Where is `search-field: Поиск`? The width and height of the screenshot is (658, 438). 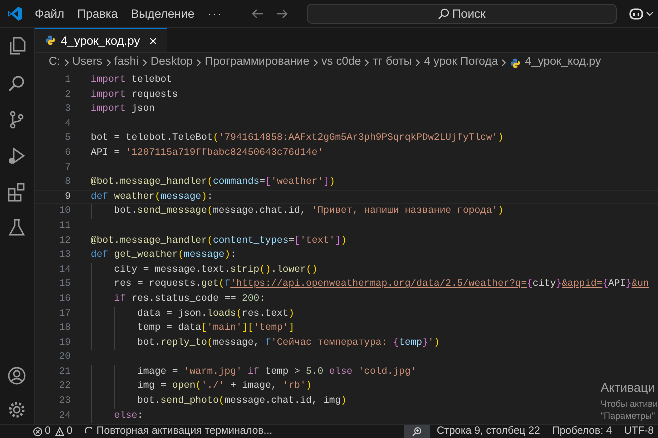
search-field: Поиск is located at coordinates (461, 14).